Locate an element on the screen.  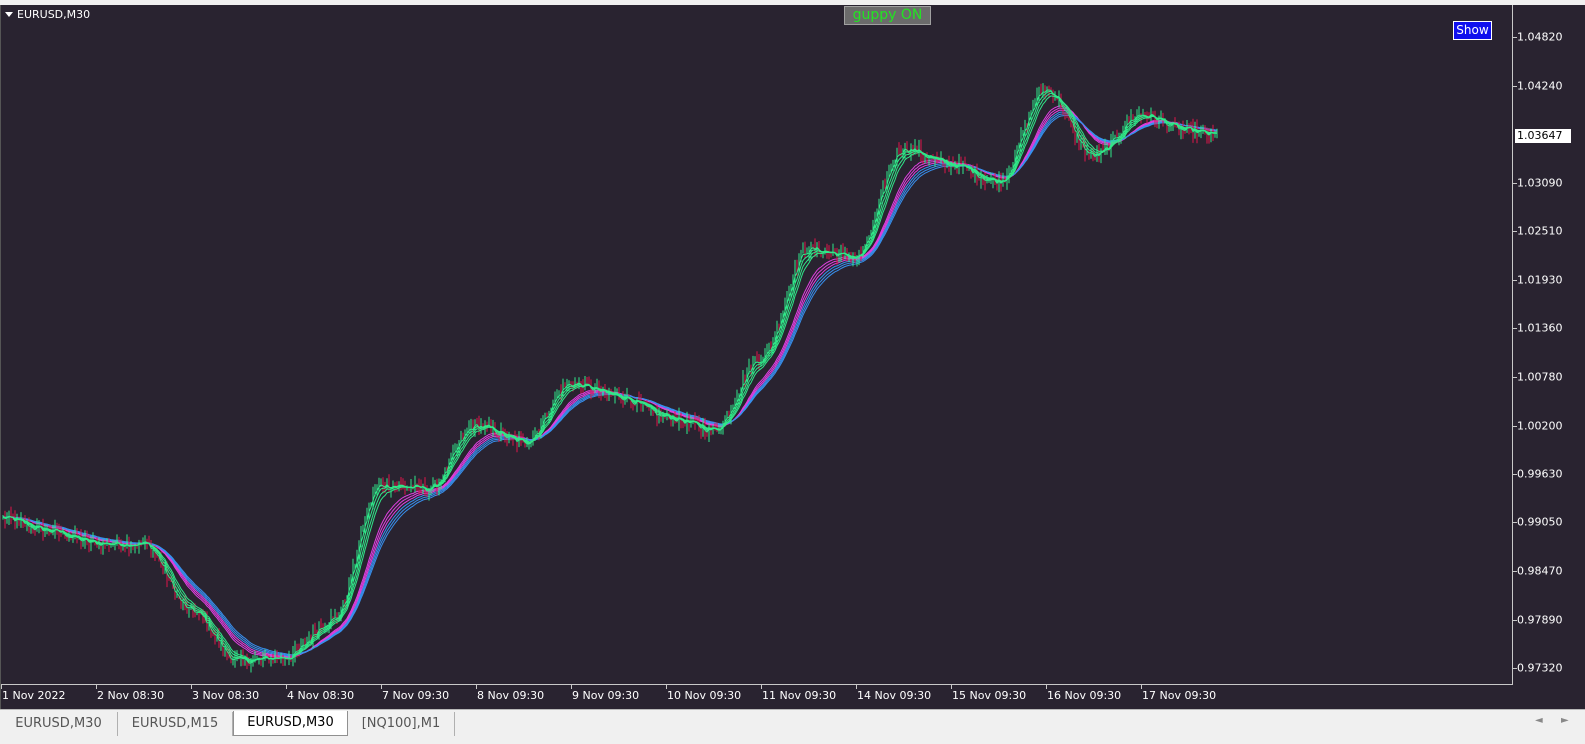
chart-tab-eurusd-m30-active: EURUSD,M30 is located at coordinates (290, 723).